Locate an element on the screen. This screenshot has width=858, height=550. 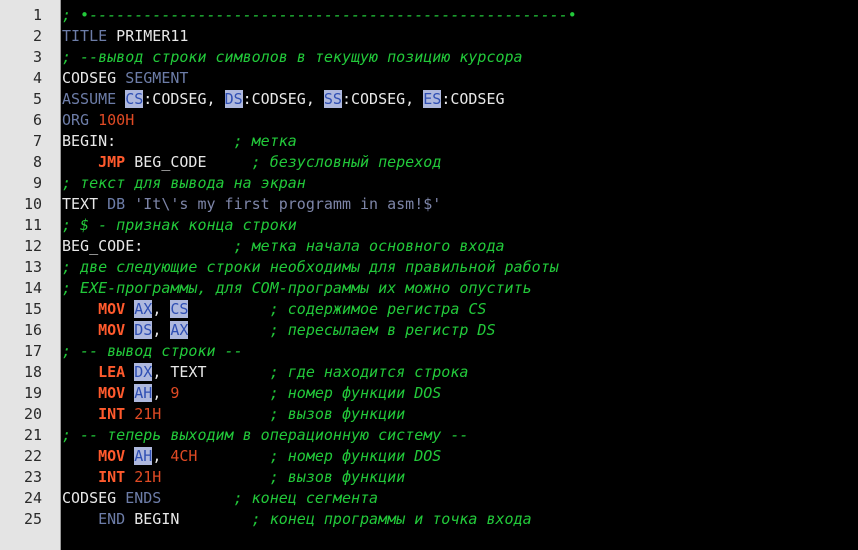
code-text: TITLE PRIMER11 is located at coordinates (125, 36).